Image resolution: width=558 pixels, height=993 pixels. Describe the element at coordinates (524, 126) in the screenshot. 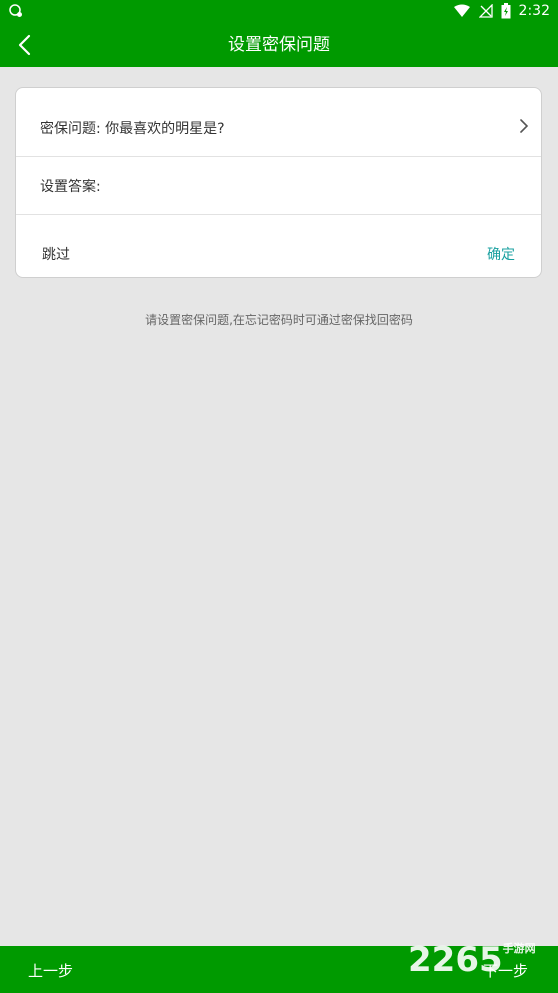

I see `chevron-right-icon` at that location.